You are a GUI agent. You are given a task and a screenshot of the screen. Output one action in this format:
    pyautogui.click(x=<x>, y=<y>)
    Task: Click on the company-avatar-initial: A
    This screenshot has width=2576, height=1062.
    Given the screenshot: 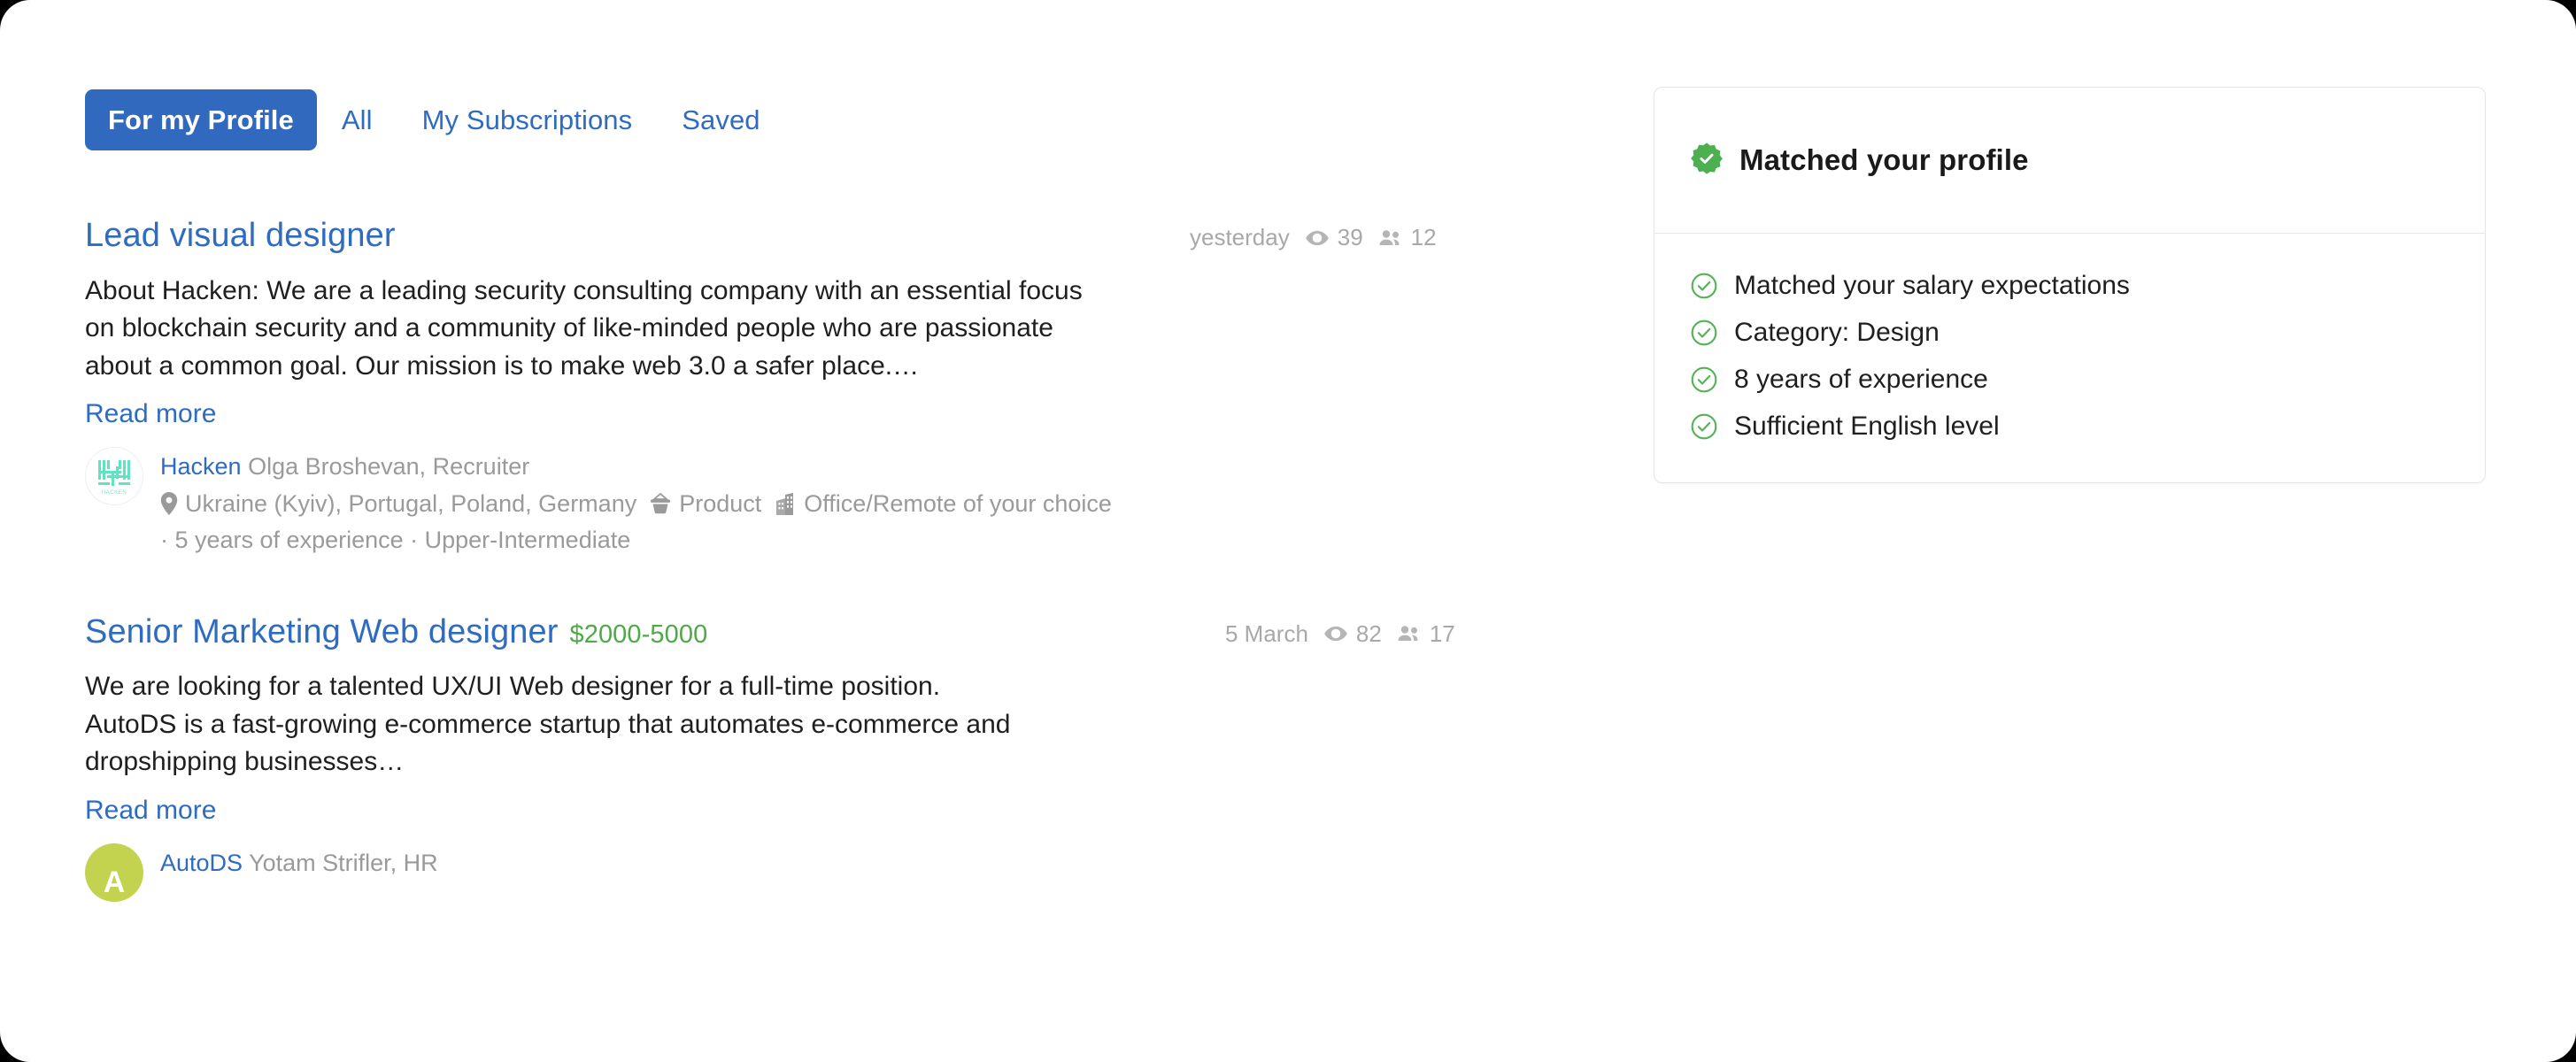 What is the action you would take?
    pyautogui.click(x=114, y=883)
    